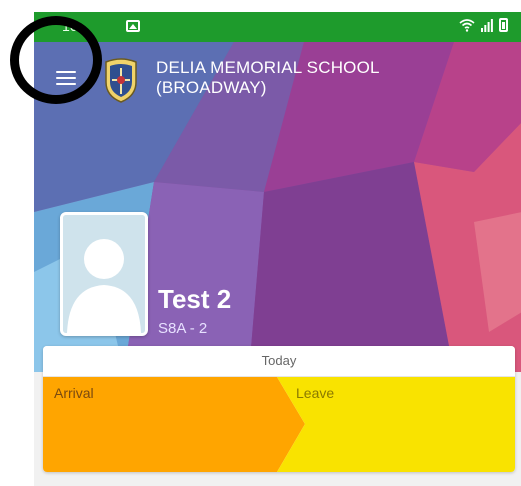  Describe the element at coordinates (268, 78) in the screenshot. I see `school-name: DELIA MEMORIAL SCHOOL (BROADWAY)` at that location.